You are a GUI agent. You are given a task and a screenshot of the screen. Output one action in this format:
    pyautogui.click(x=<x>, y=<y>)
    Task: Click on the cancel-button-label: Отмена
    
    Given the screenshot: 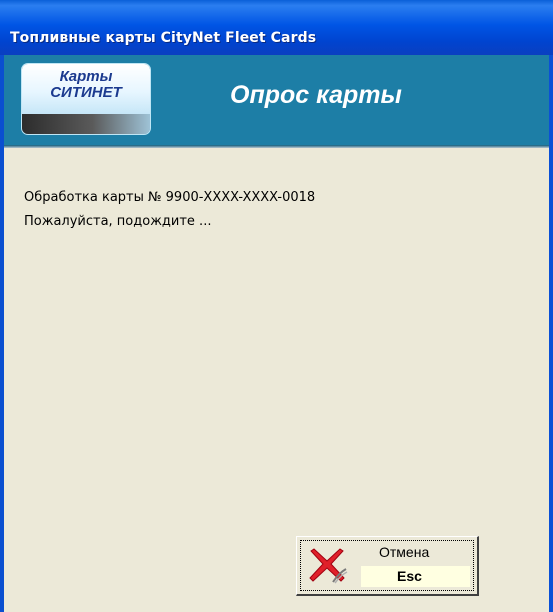 What is the action you would take?
    pyautogui.click(x=404, y=552)
    